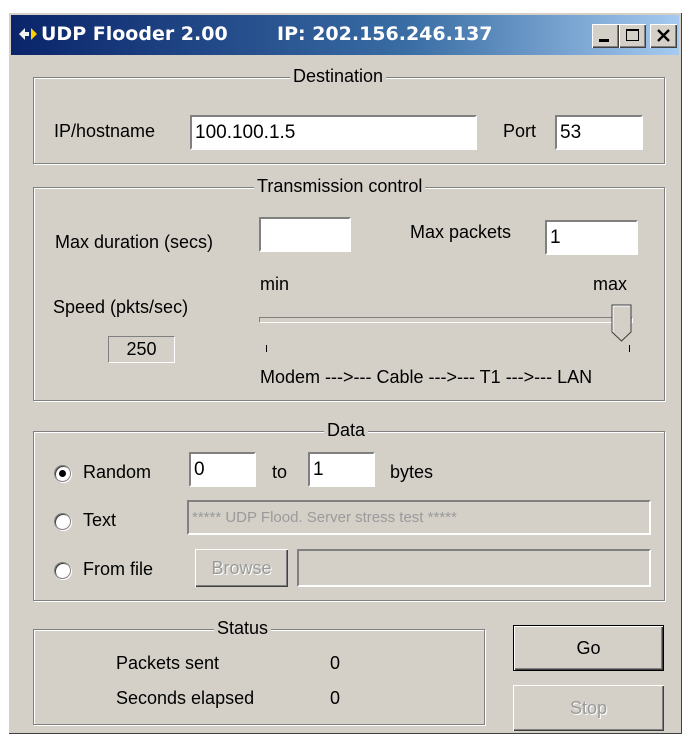 The height and width of the screenshot is (734, 682). What do you see at coordinates (121, 307) in the screenshot?
I see `speed-label: Speed (pkts/sec)` at bounding box center [121, 307].